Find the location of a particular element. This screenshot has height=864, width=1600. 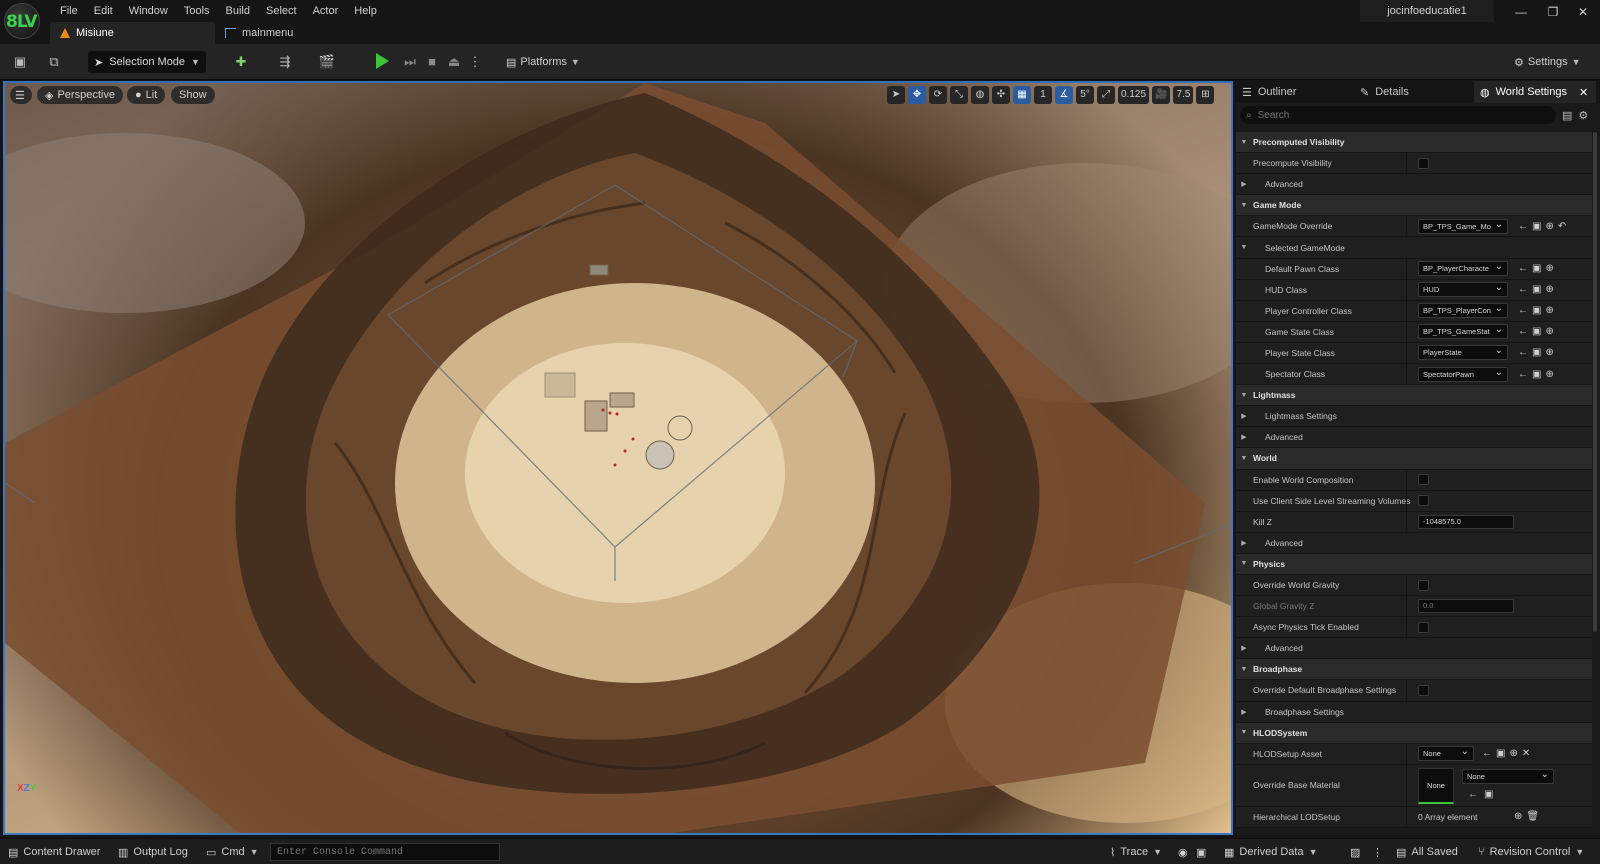

number-field: -1048575.0 is located at coordinates (1466, 521).